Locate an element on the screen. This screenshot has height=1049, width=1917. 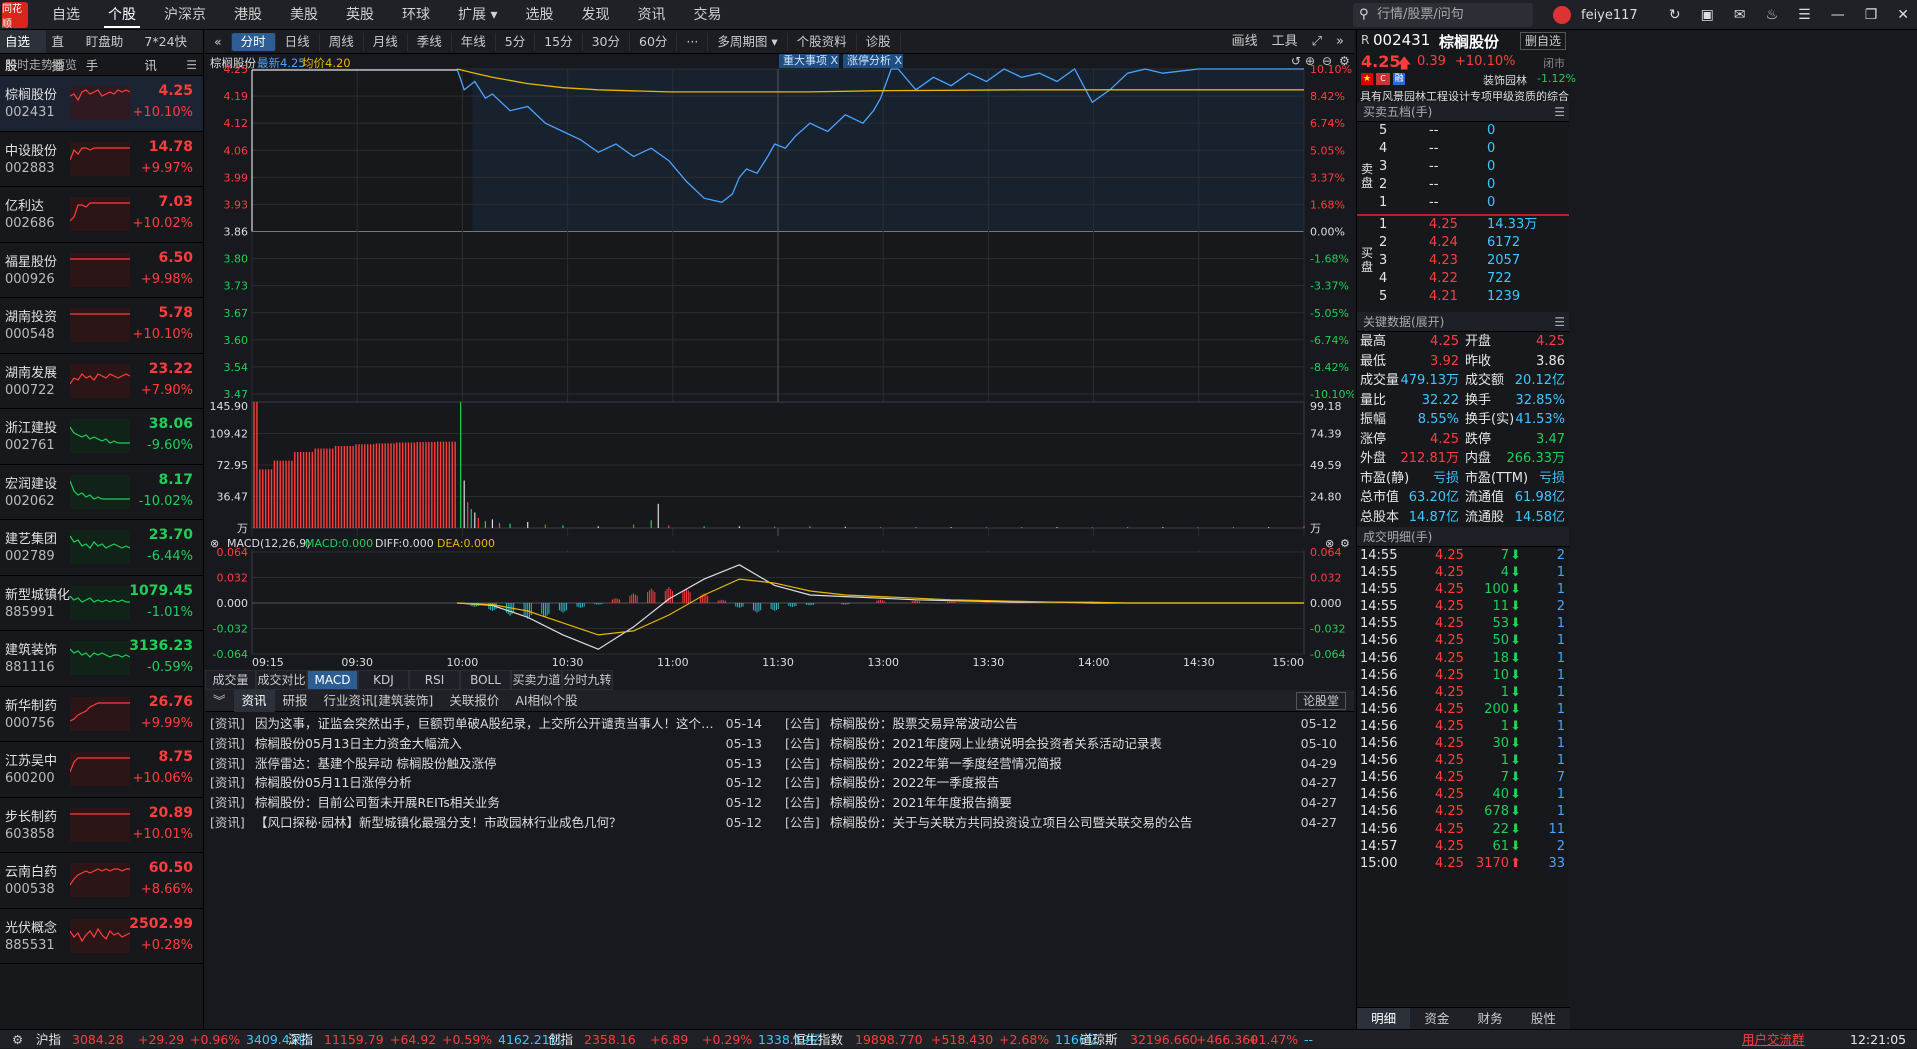
indicator-tab: 成交对比 is located at coordinates (281, 680).